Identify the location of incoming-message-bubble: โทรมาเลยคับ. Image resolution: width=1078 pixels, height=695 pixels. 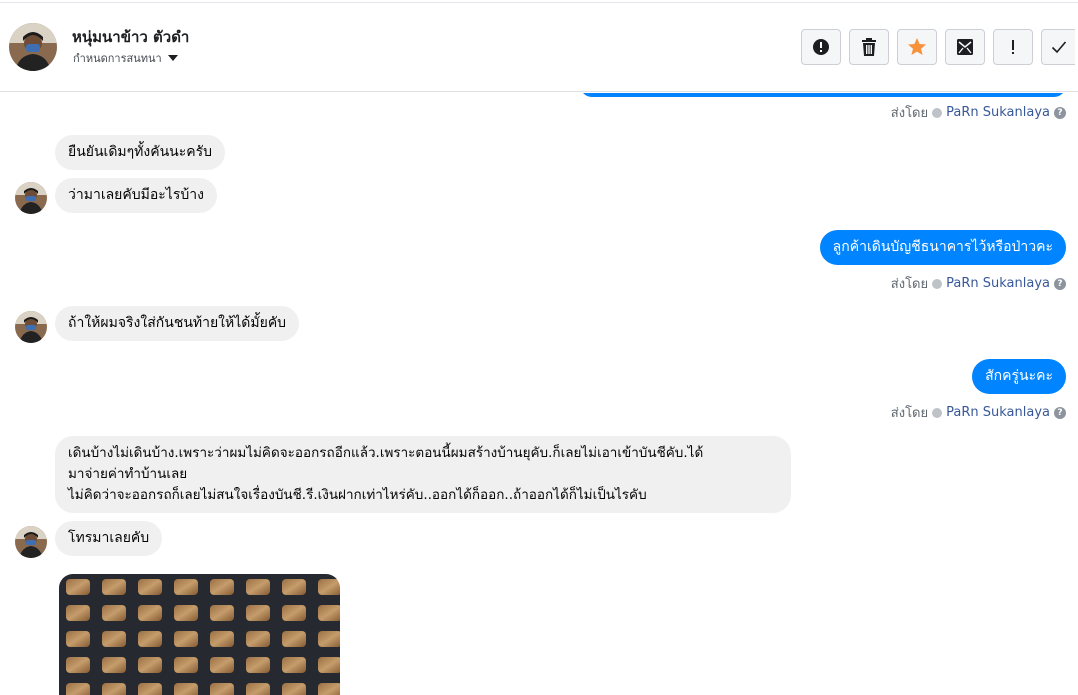
(109, 538).